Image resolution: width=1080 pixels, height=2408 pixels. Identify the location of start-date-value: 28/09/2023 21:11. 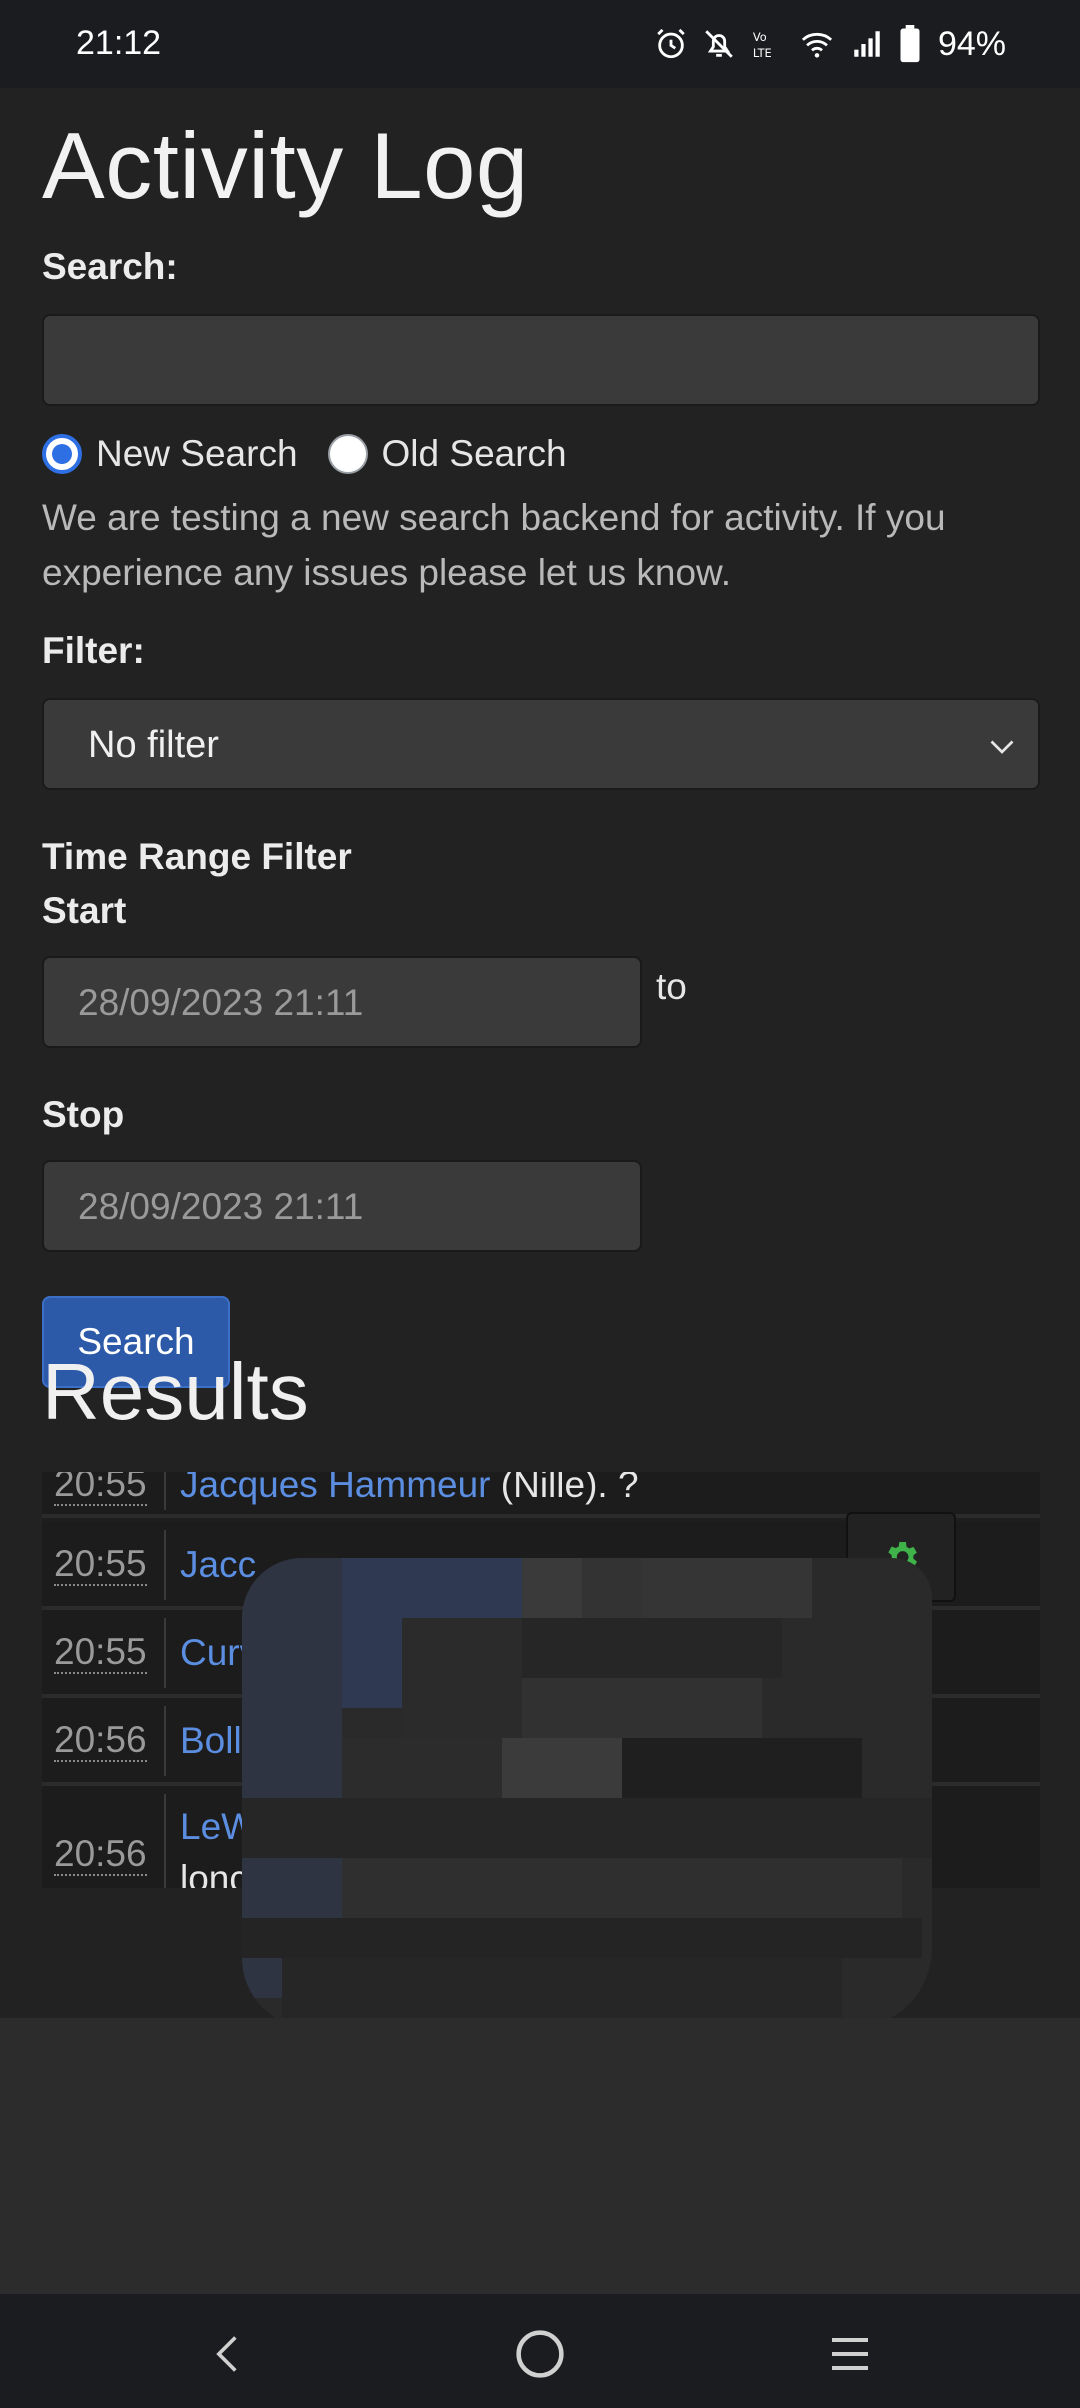
(221, 1002).